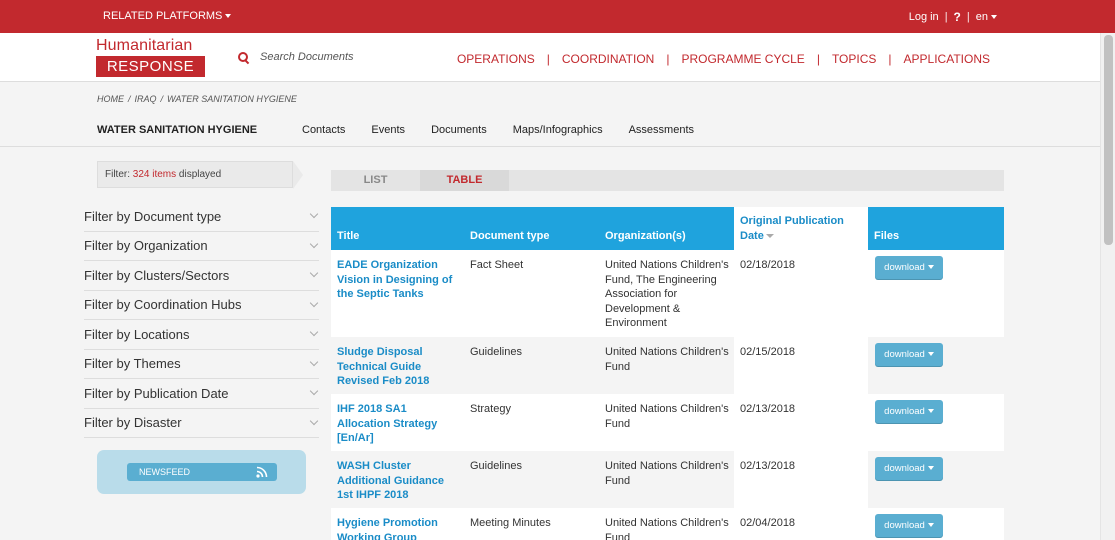 Image resolution: width=1115 pixels, height=540 pixels. I want to click on newsfeed-panel: NEWSFEED, so click(201, 472).